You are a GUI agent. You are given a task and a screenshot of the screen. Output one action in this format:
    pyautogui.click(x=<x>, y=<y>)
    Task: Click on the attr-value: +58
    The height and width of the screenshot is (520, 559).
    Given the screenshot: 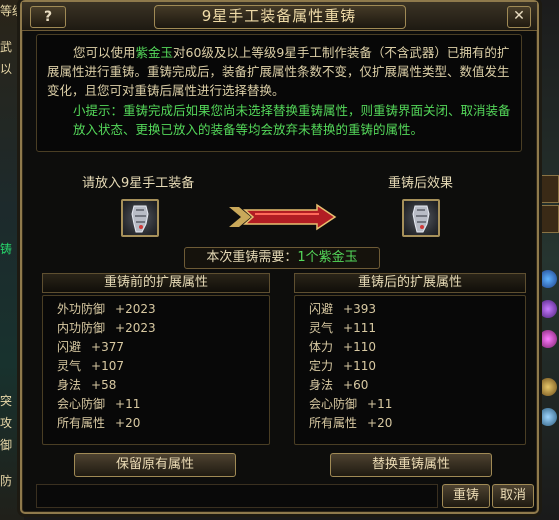 What is the action you would take?
    pyautogui.click(x=104, y=385)
    